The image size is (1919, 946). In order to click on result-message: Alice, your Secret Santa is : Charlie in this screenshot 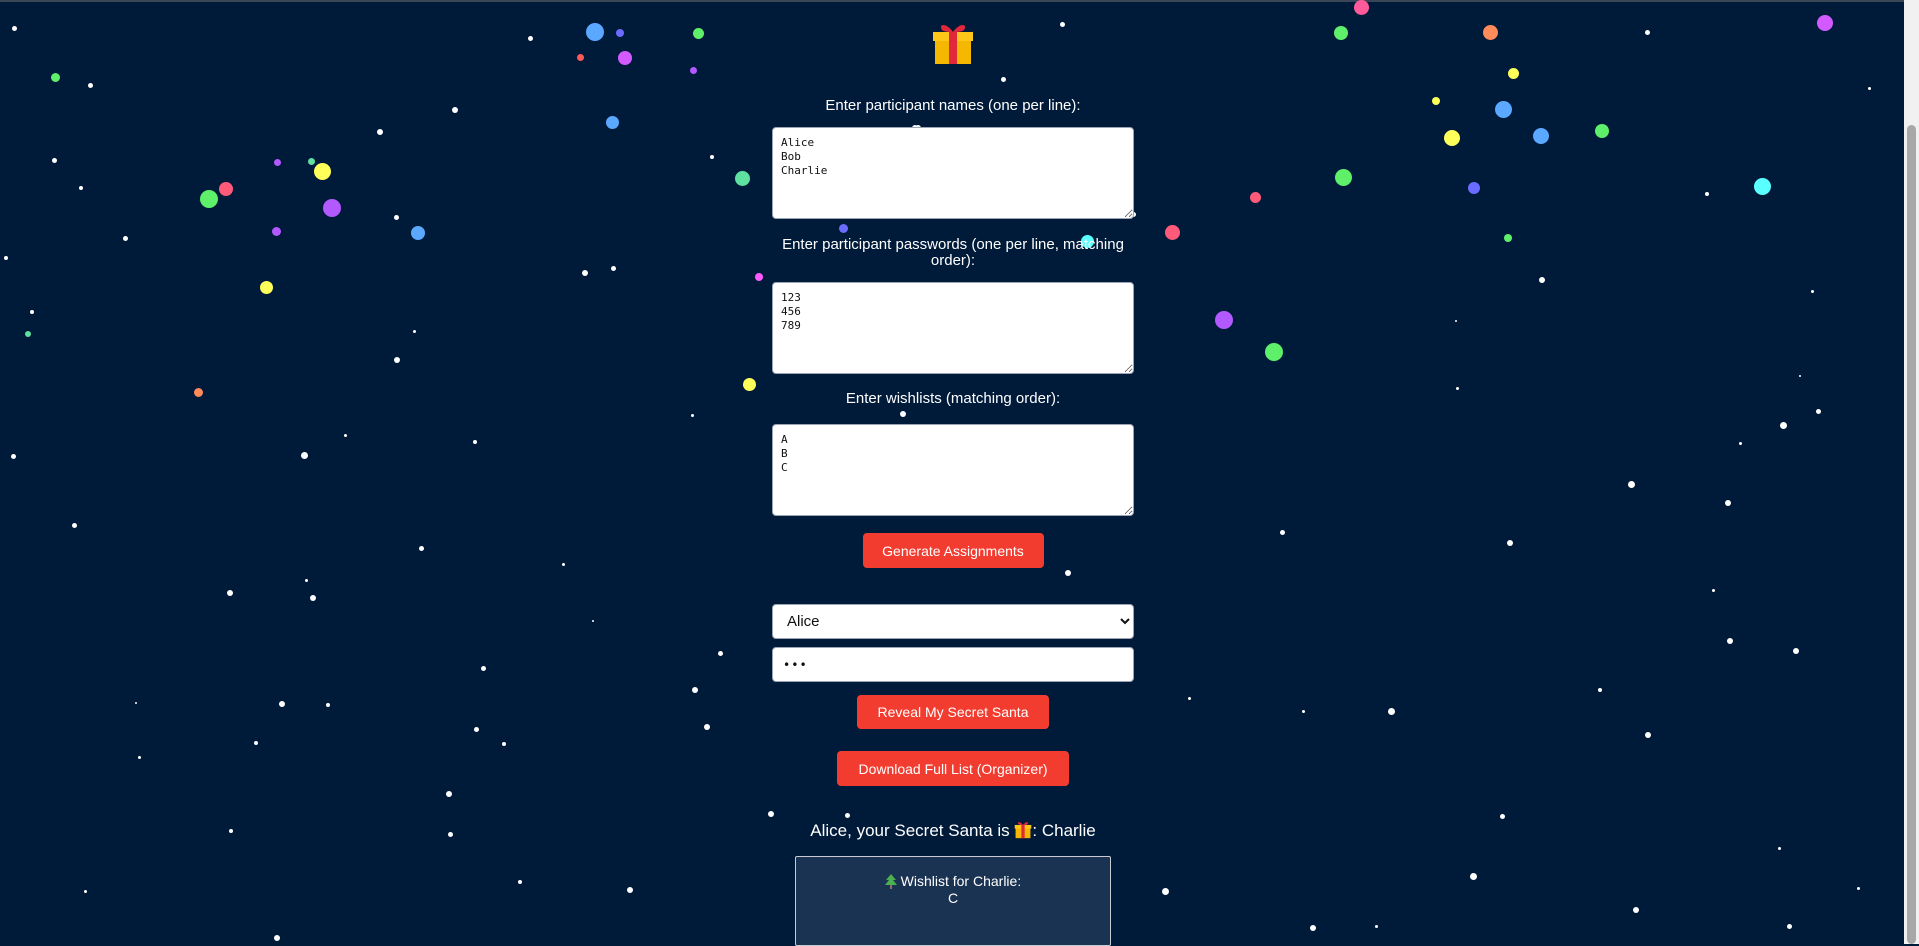, I will do `click(952, 830)`.